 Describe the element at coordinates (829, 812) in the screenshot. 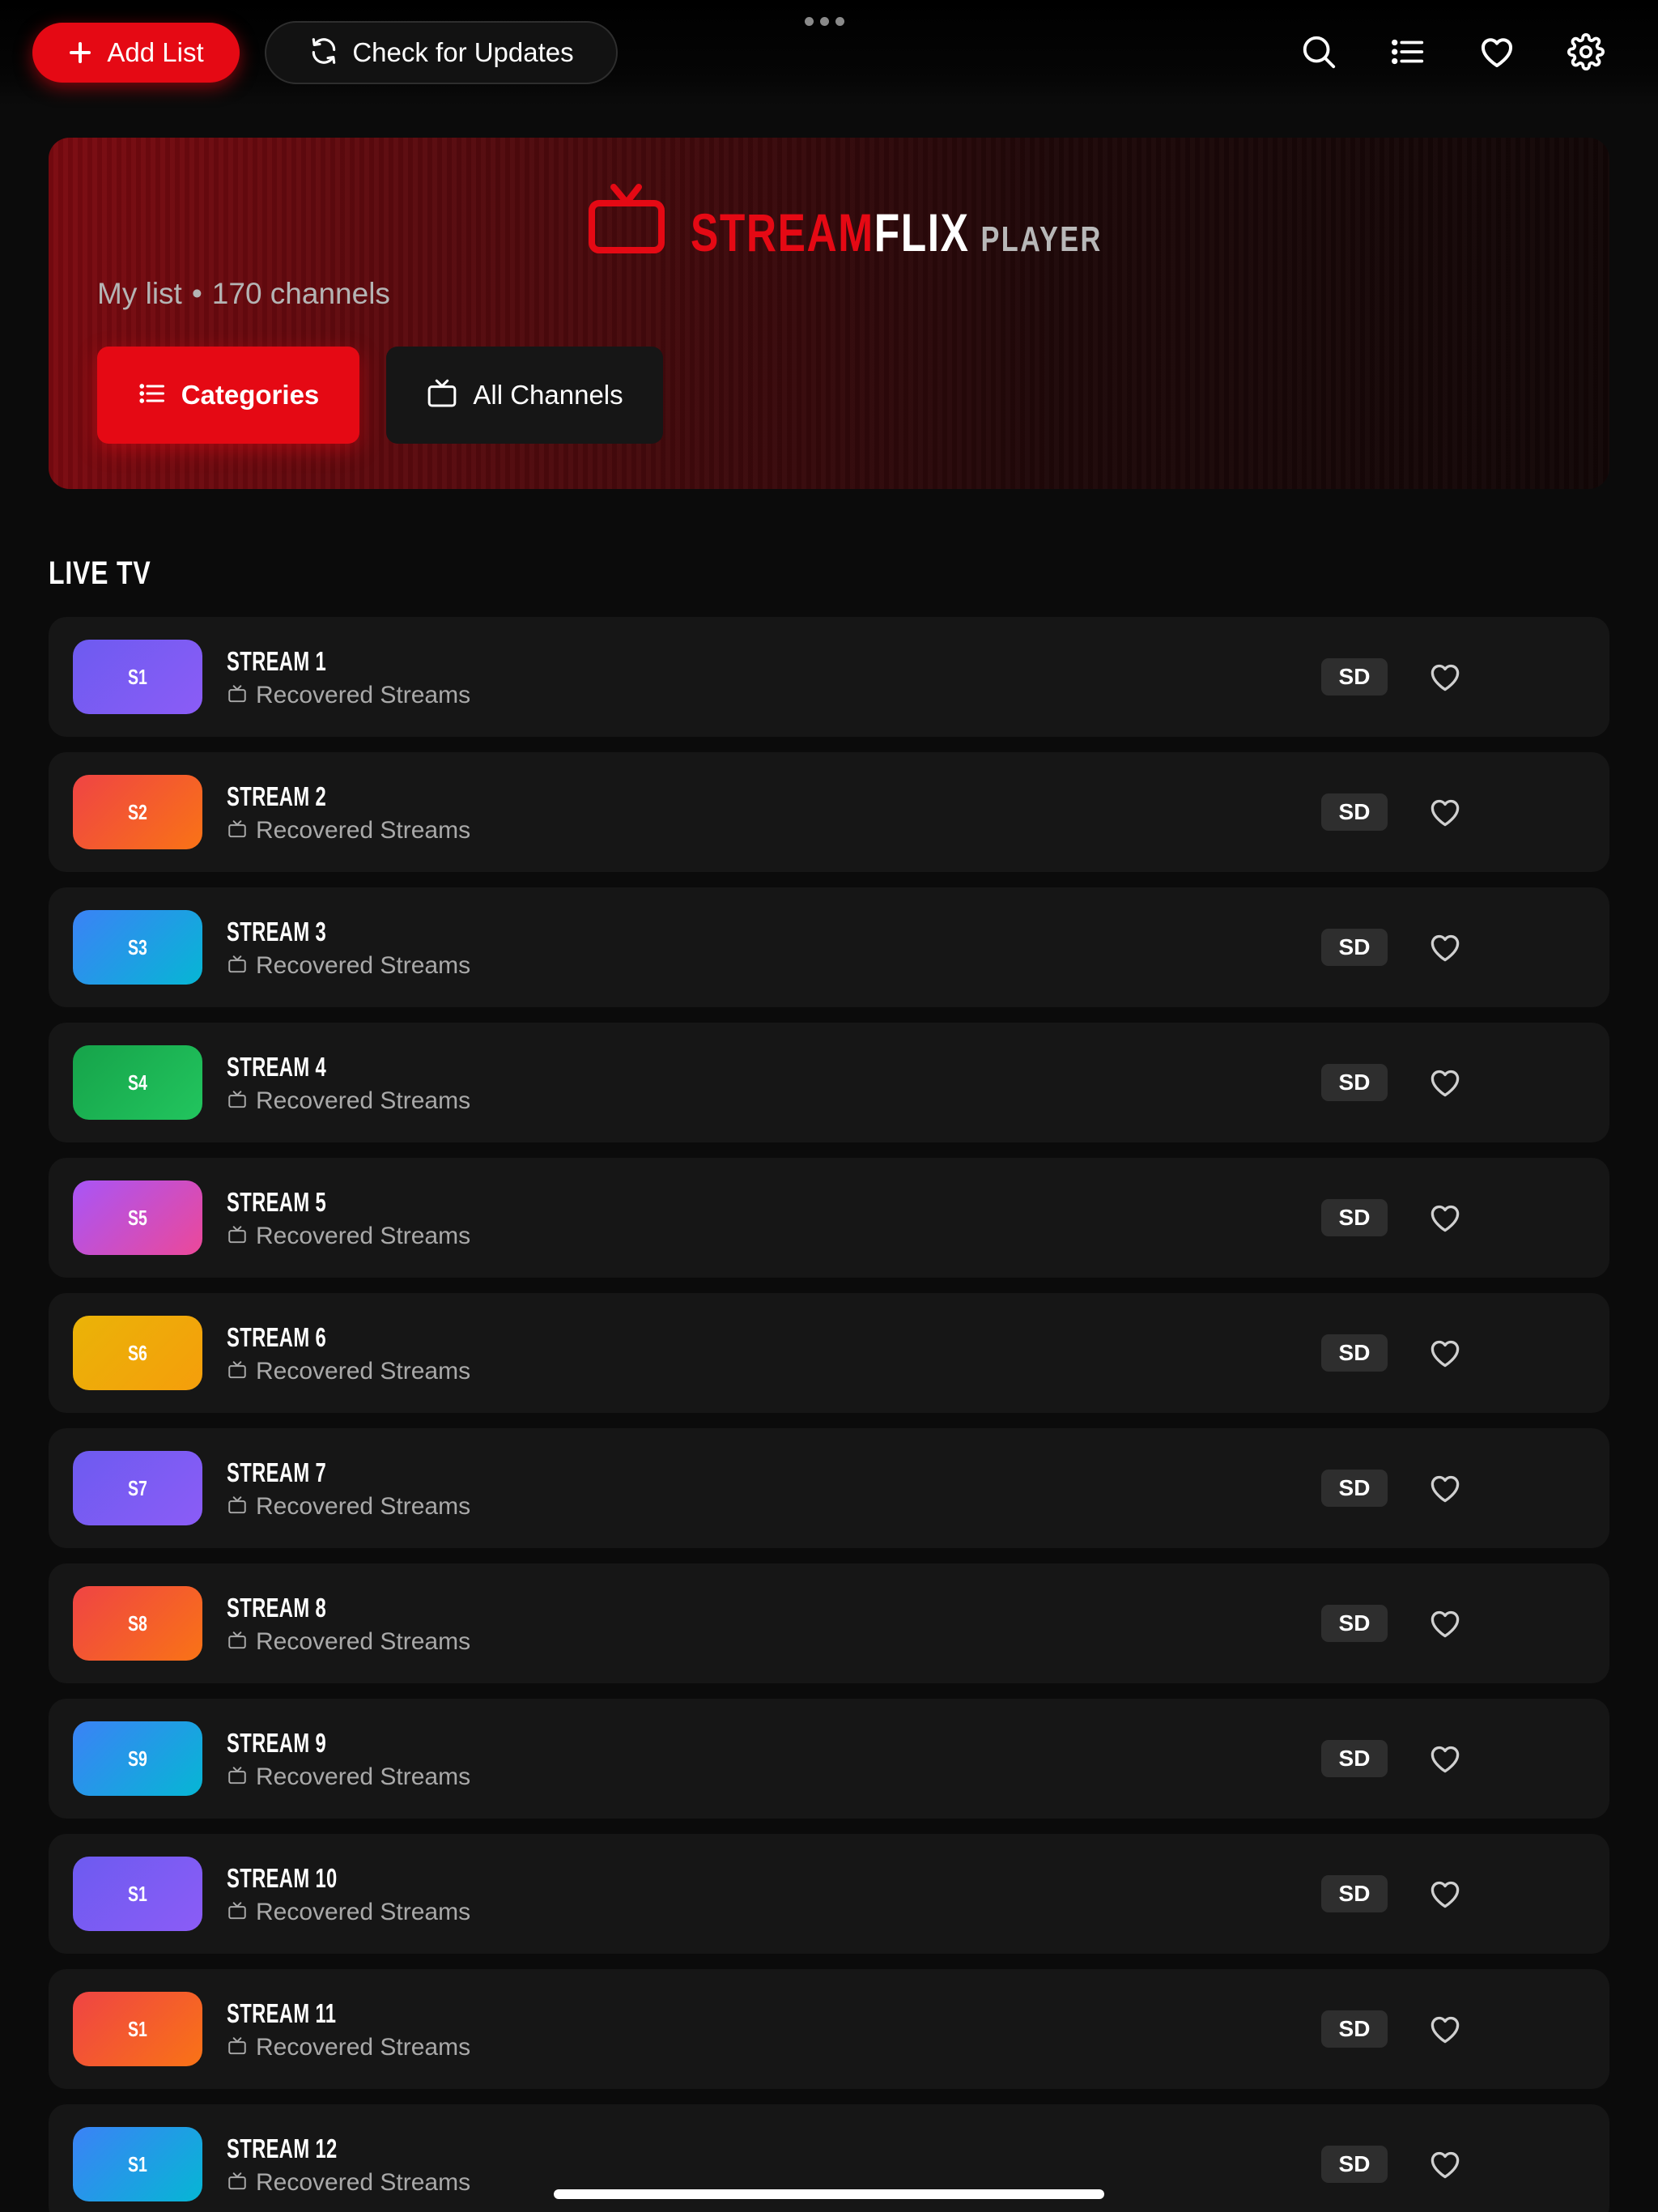

I see `channel-row: S2 STREAM 2 Recovered Streams SD` at that location.